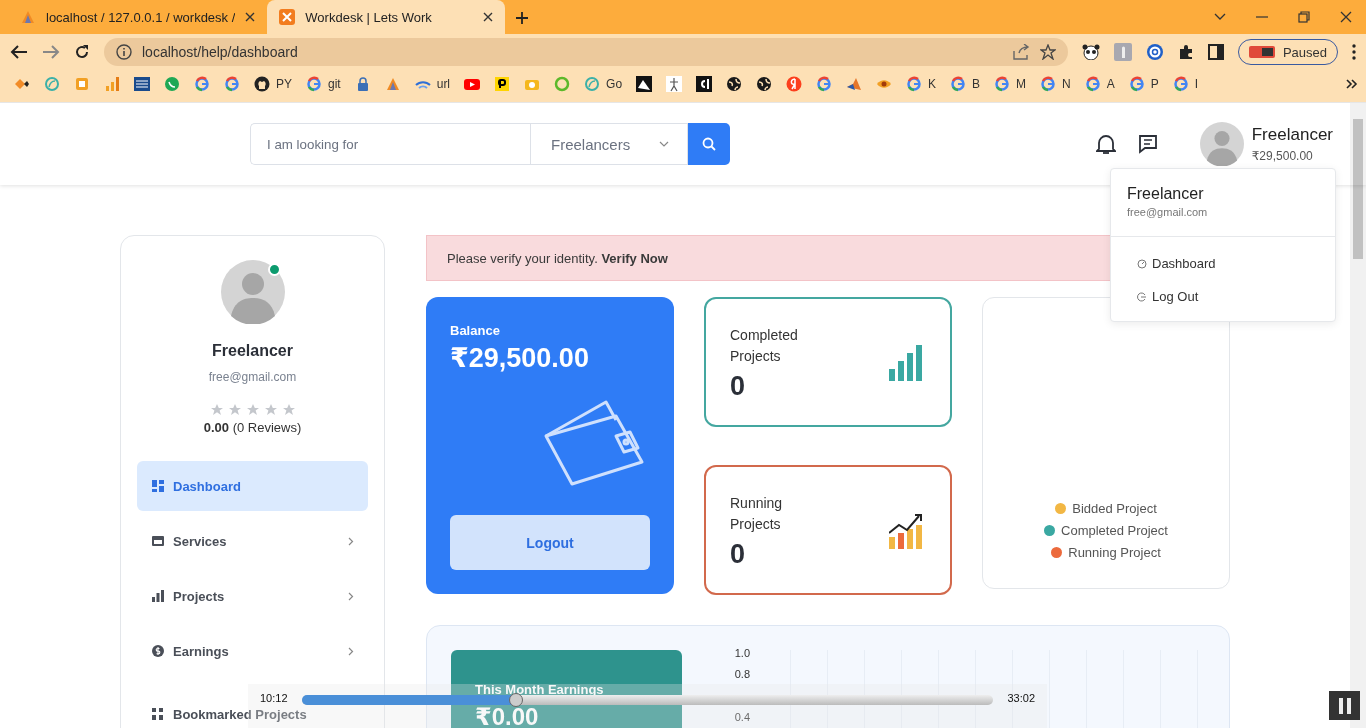 The height and width of the screenshot is (728, 1366). I want to click on logout-icon, so click(1142, 296).